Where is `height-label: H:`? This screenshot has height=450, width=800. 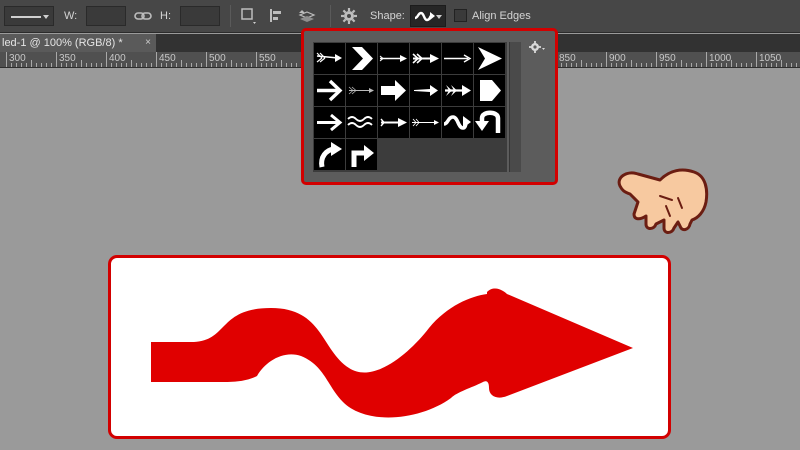
height-label: H: is located at coordinates (165, 16).